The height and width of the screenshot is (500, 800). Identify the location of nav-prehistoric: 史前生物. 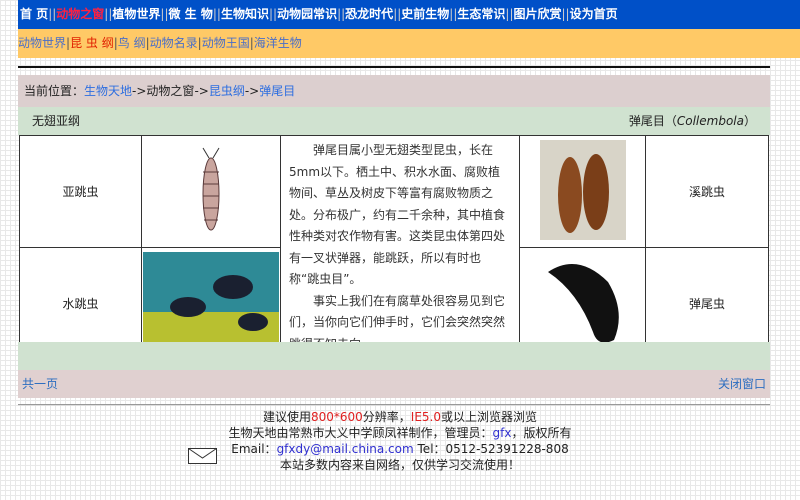
(425, 14).